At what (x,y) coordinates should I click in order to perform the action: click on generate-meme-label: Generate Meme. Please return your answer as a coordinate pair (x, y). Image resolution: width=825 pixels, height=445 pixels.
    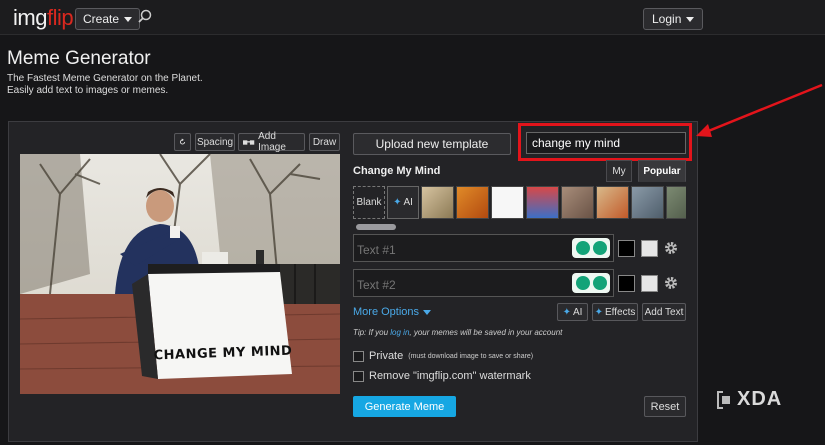
    Looking at the image, I should click on (404, 406).